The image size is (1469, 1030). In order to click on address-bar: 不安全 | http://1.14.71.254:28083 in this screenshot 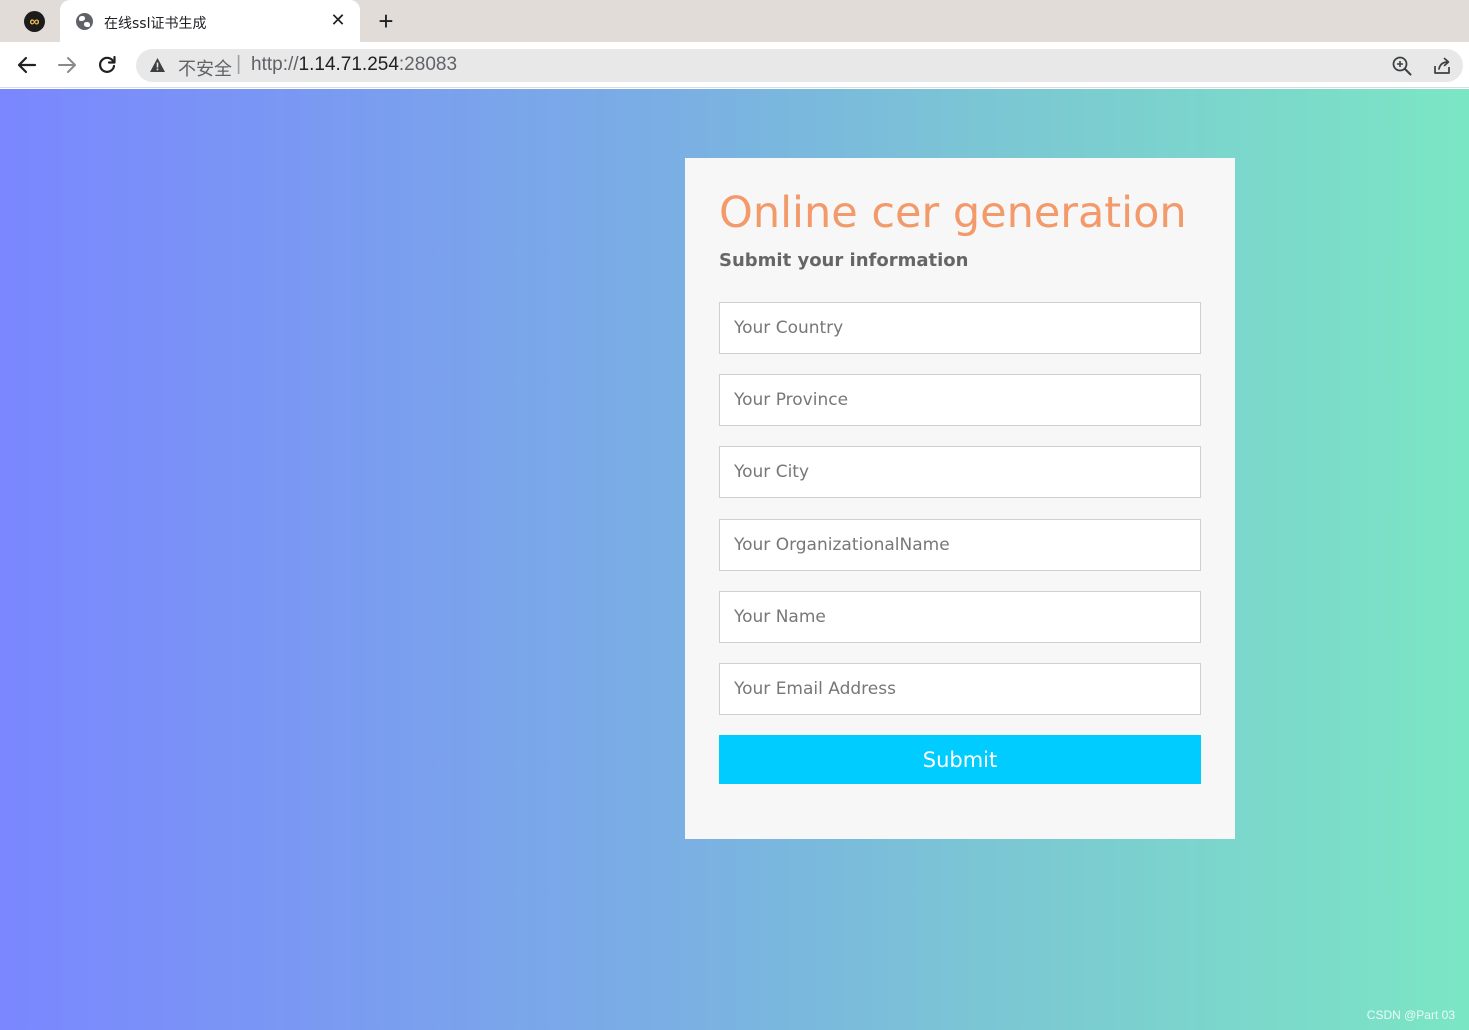, I will do `click(799, 65)`.